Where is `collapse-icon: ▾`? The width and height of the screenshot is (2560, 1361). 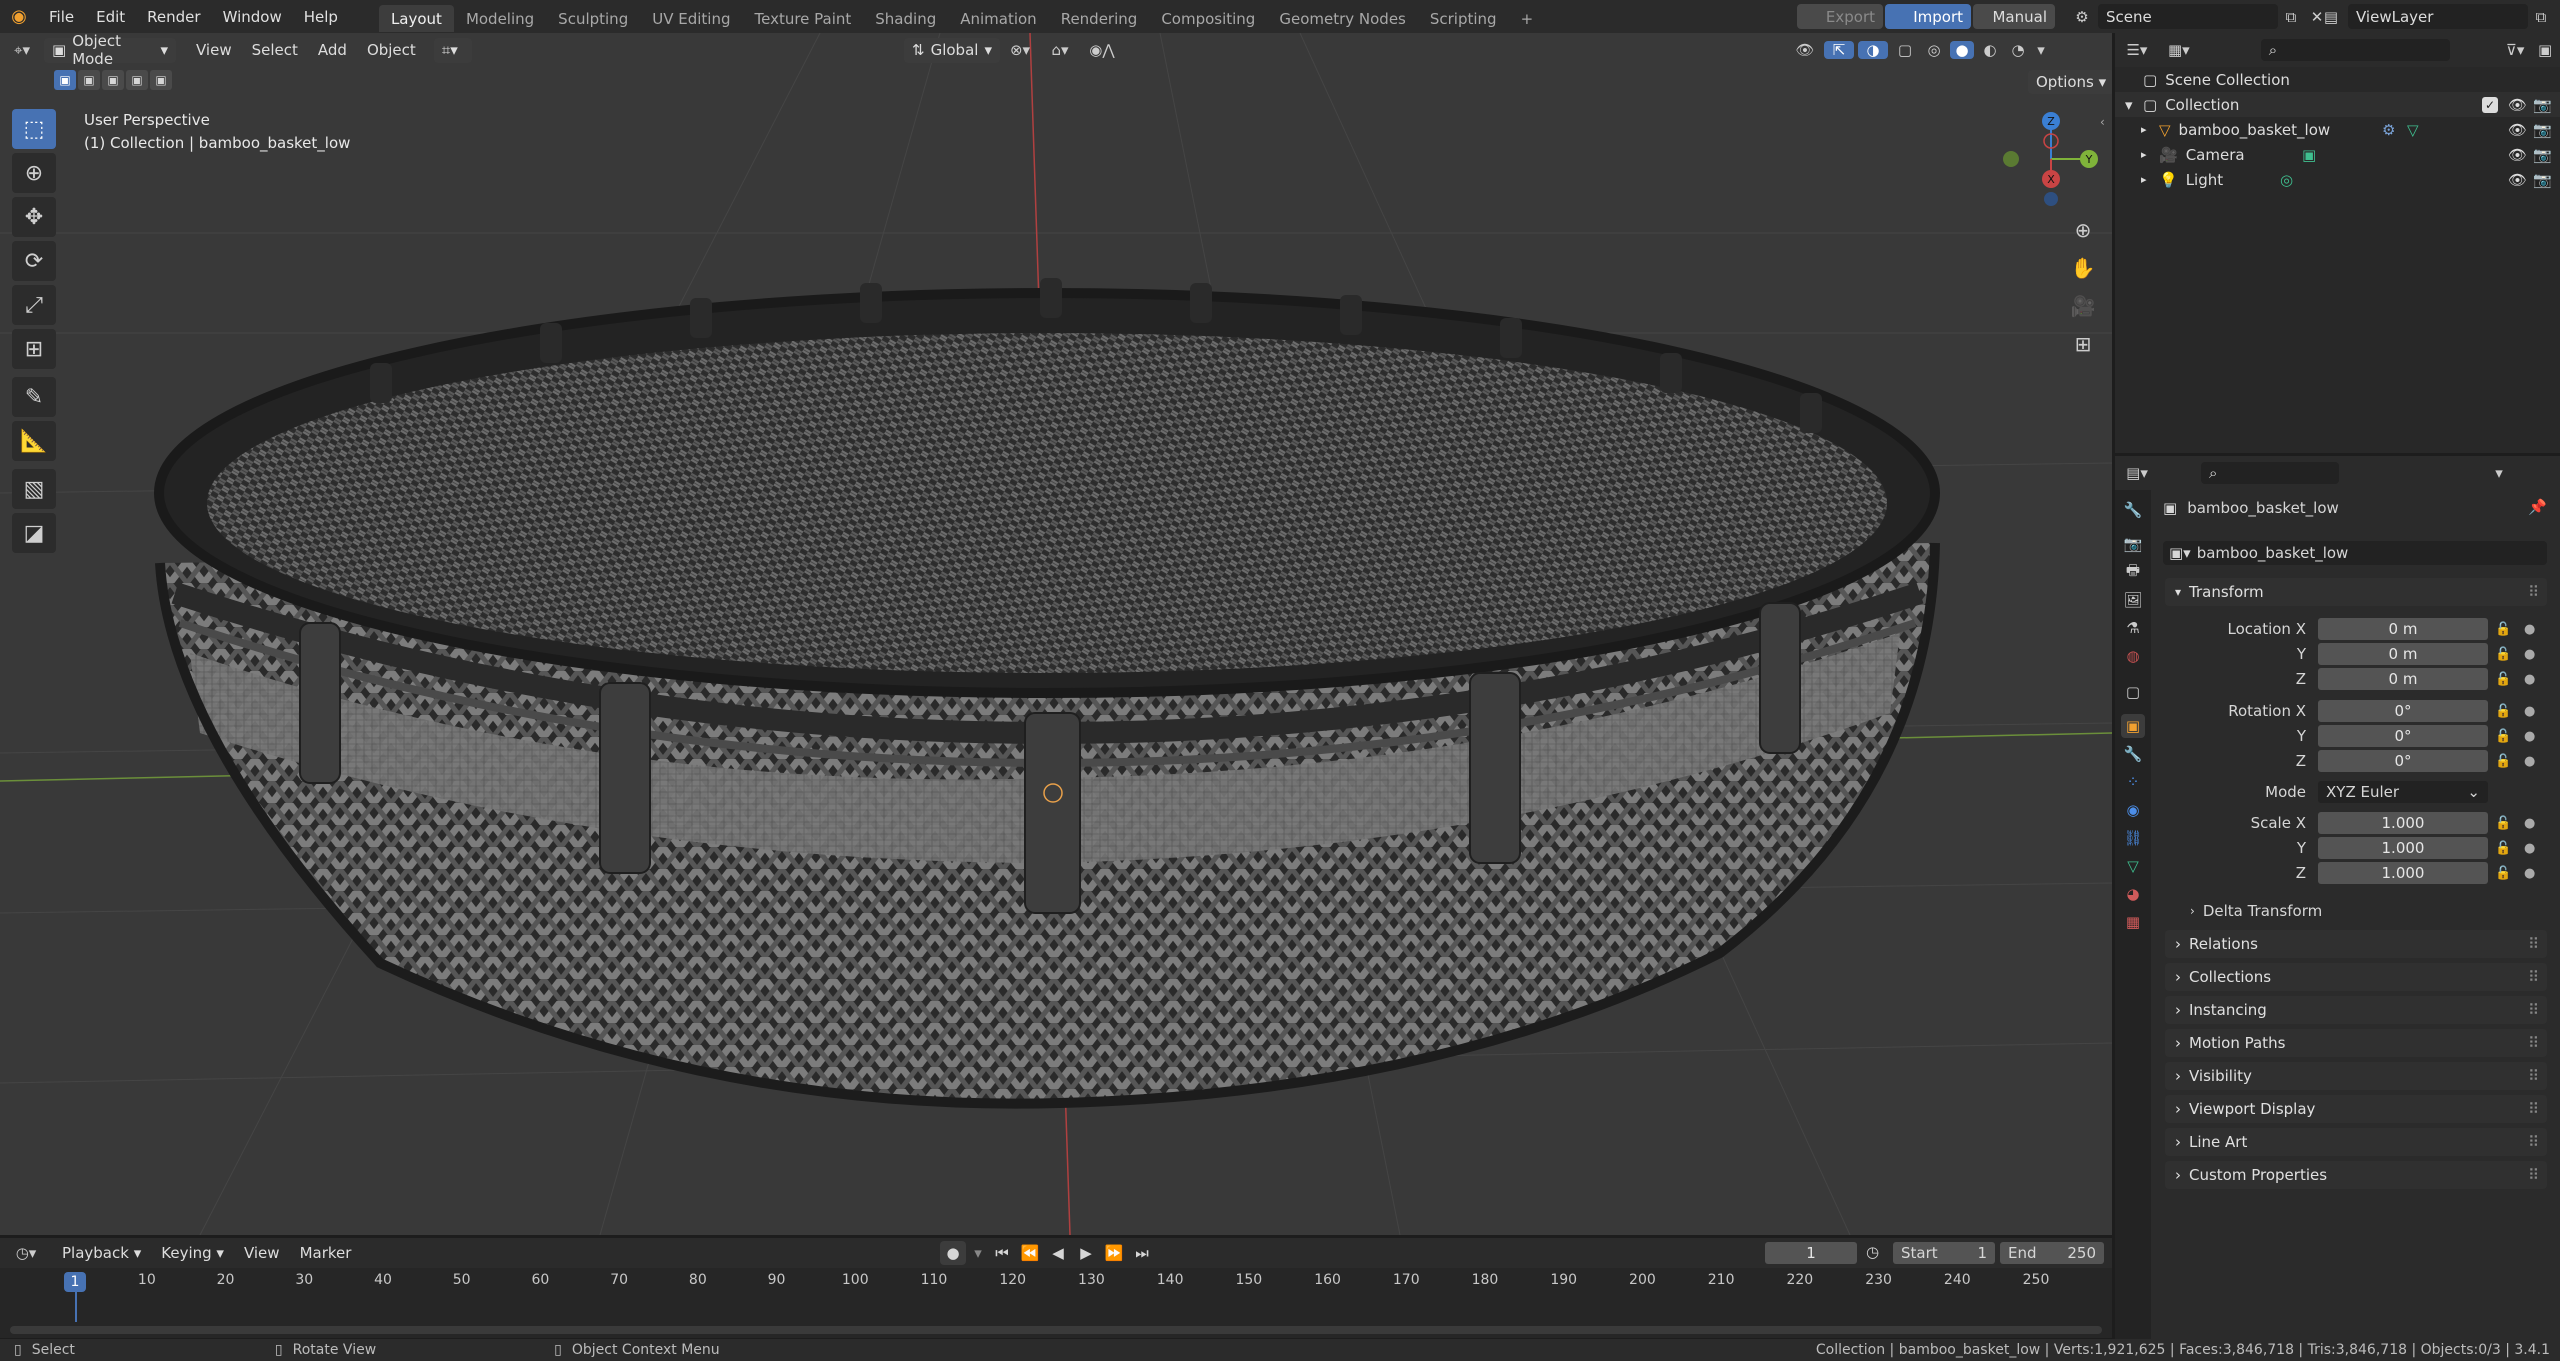
collapse-icon: ▾ is located at coordinates (2499, 473).